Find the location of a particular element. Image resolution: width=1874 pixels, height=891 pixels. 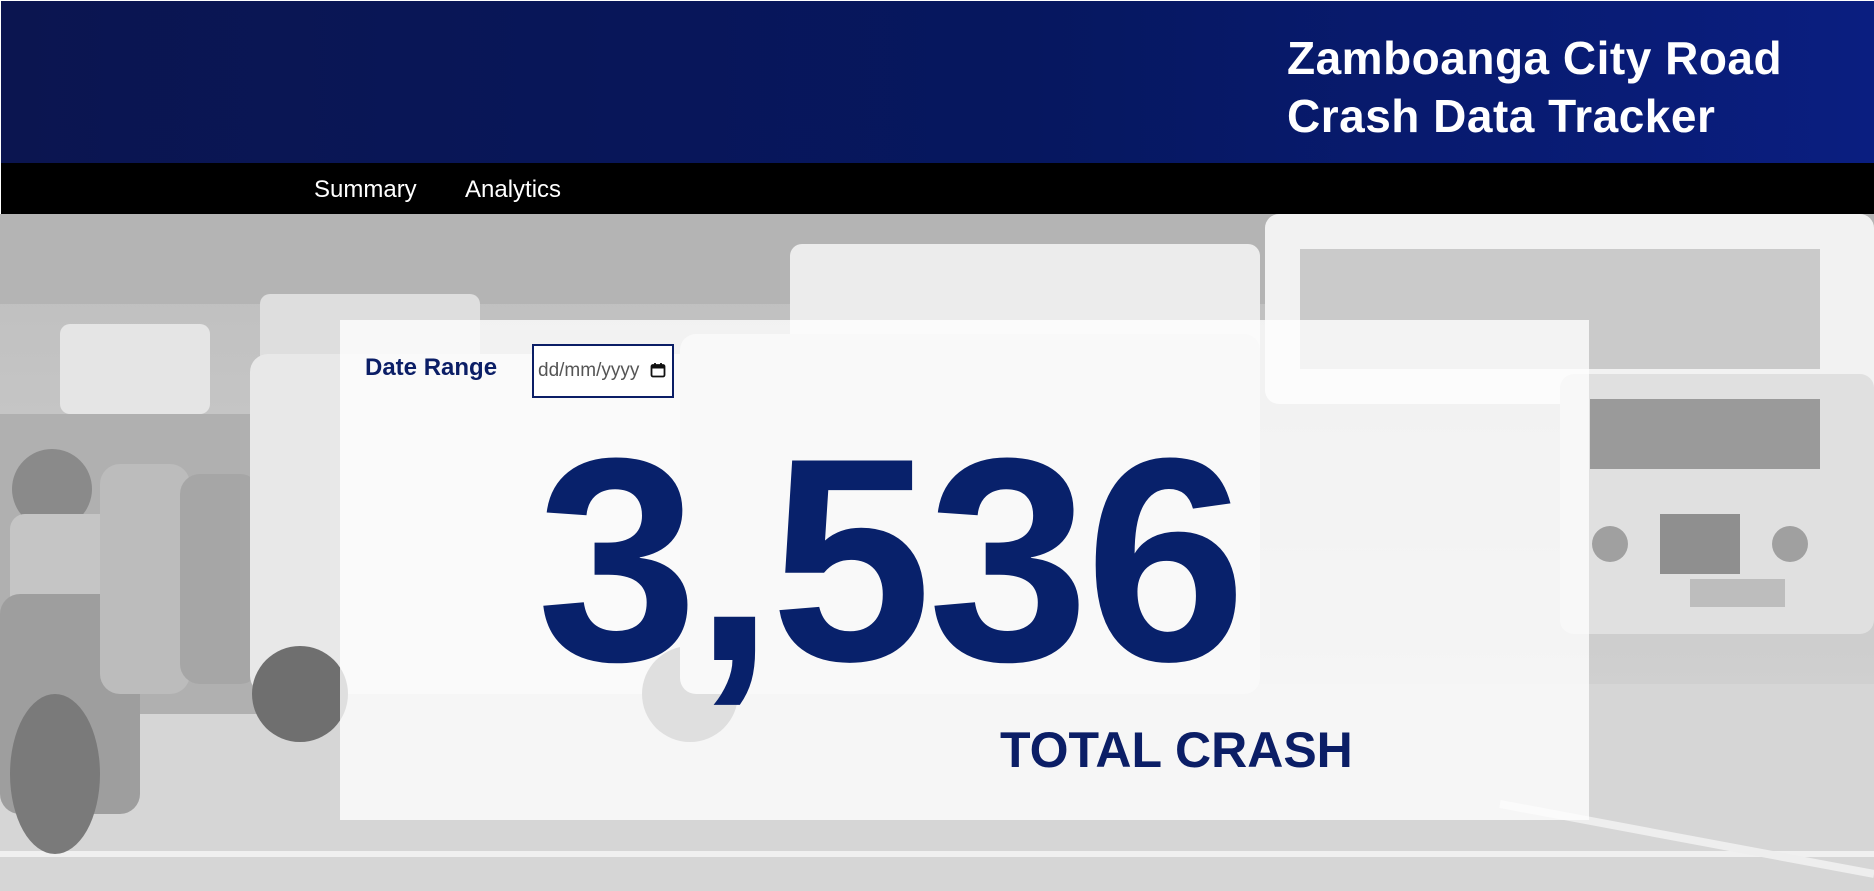

nav-analytics-link: Analytics is located at coordinates (513, 190).